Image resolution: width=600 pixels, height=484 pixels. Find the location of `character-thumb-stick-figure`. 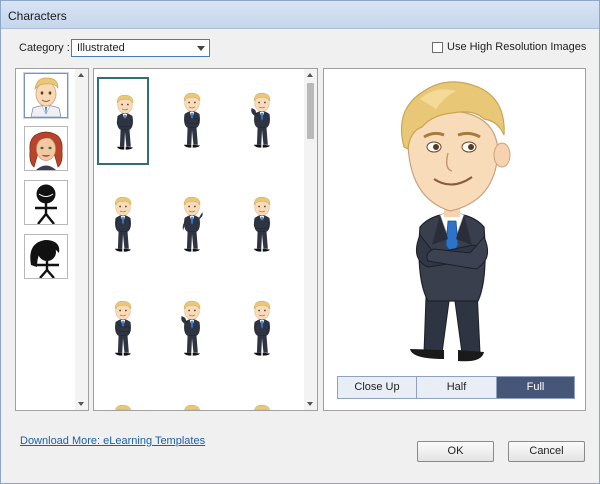

character-thumb-stick-figure is located at coordinates (46, 202).